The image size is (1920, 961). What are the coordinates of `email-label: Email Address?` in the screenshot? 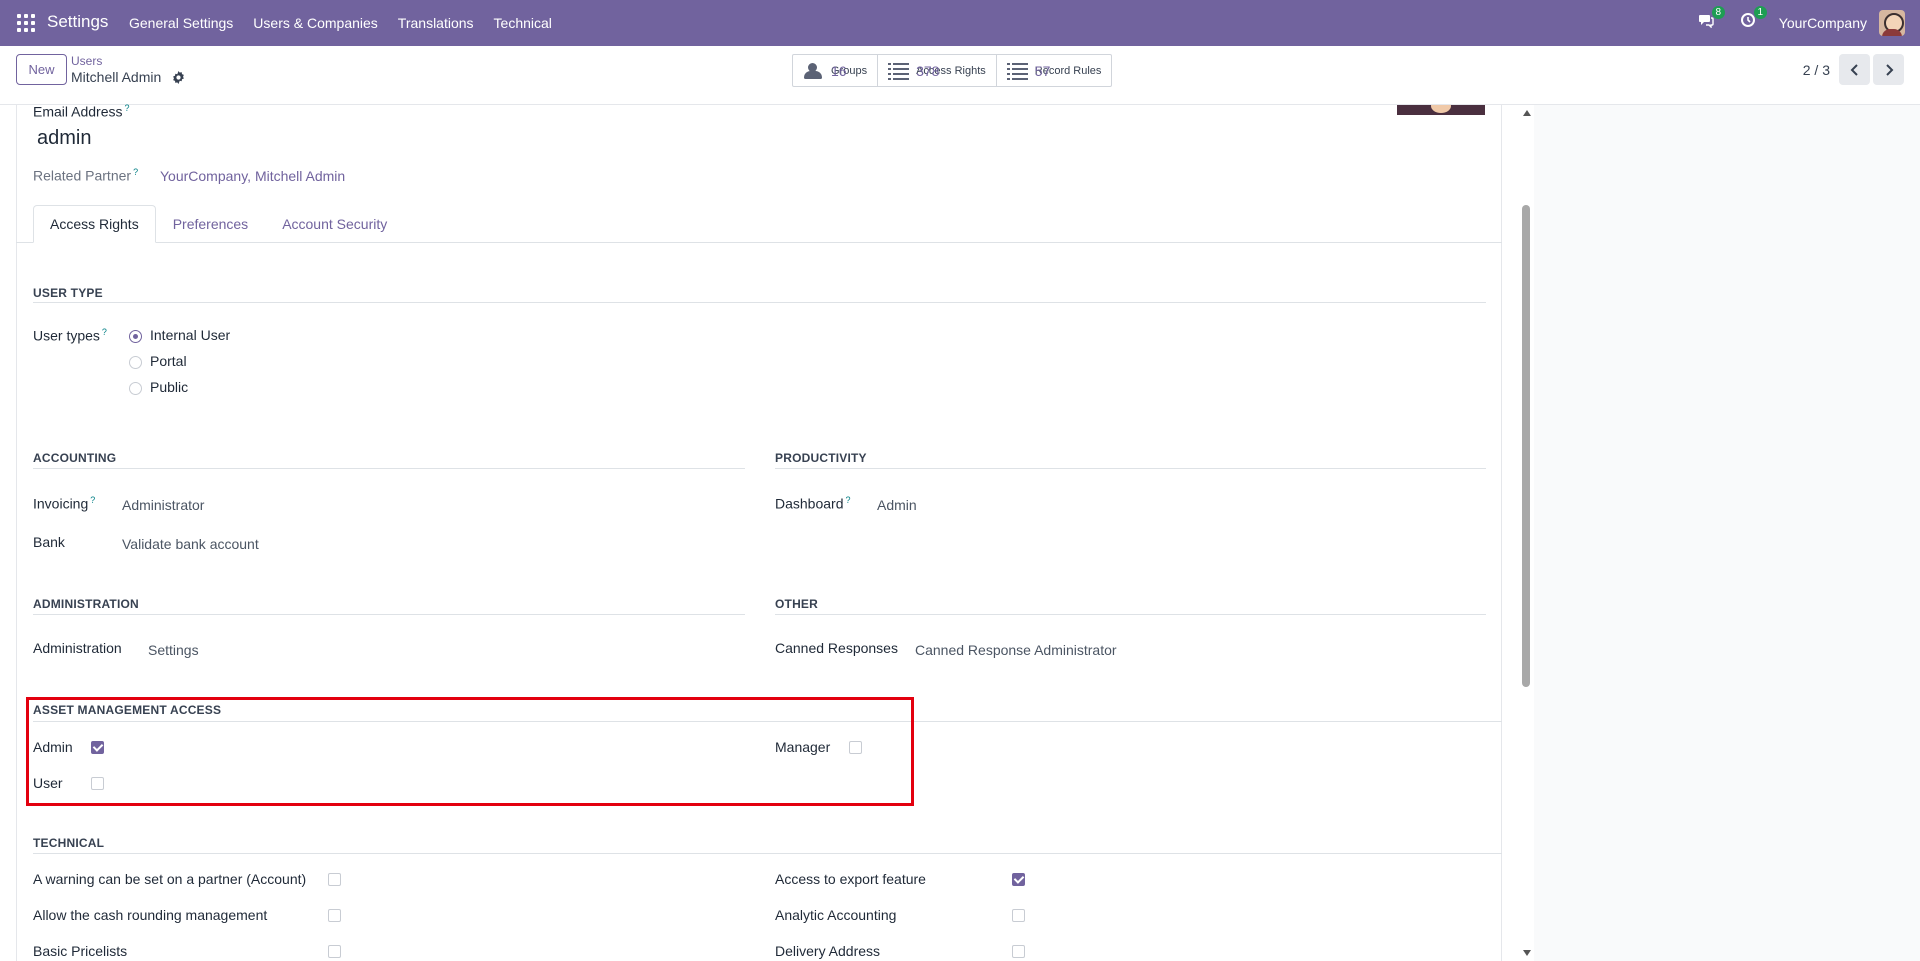 It's located at (81, 111).